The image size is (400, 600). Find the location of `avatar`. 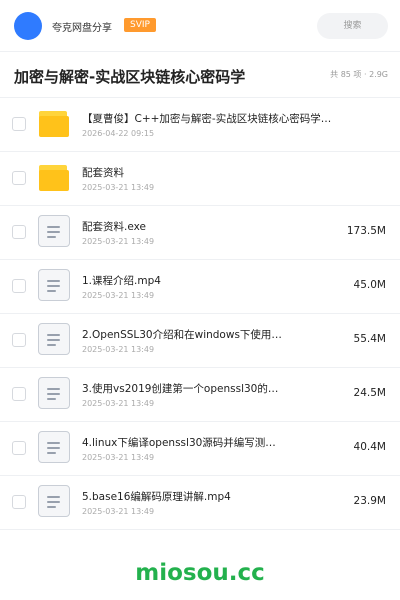

avatar is located at coordinates (28, 26).